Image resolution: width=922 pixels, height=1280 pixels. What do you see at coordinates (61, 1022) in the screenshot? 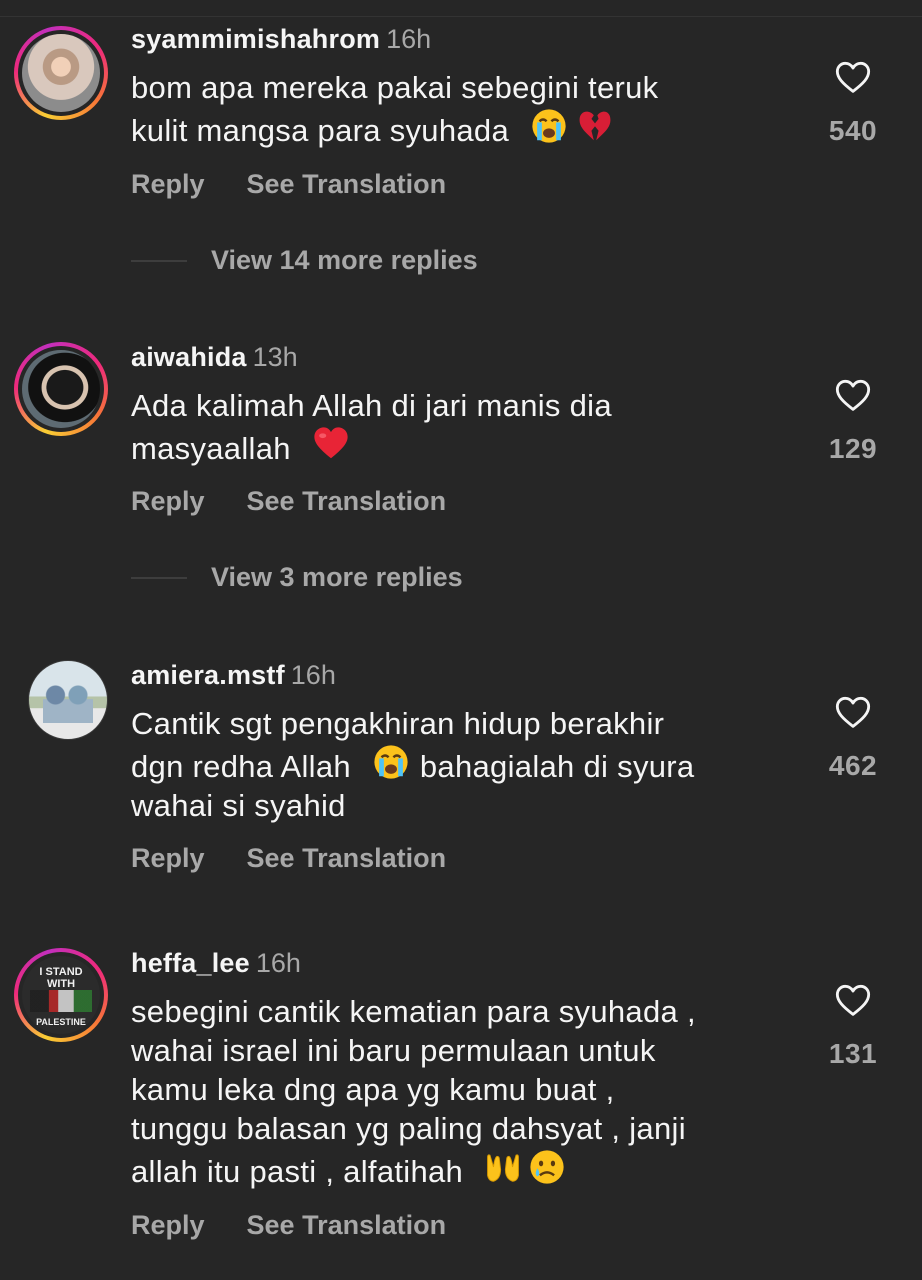
I see `avatar-text-line: PALESTINE` at bounding box center [61, 1022].